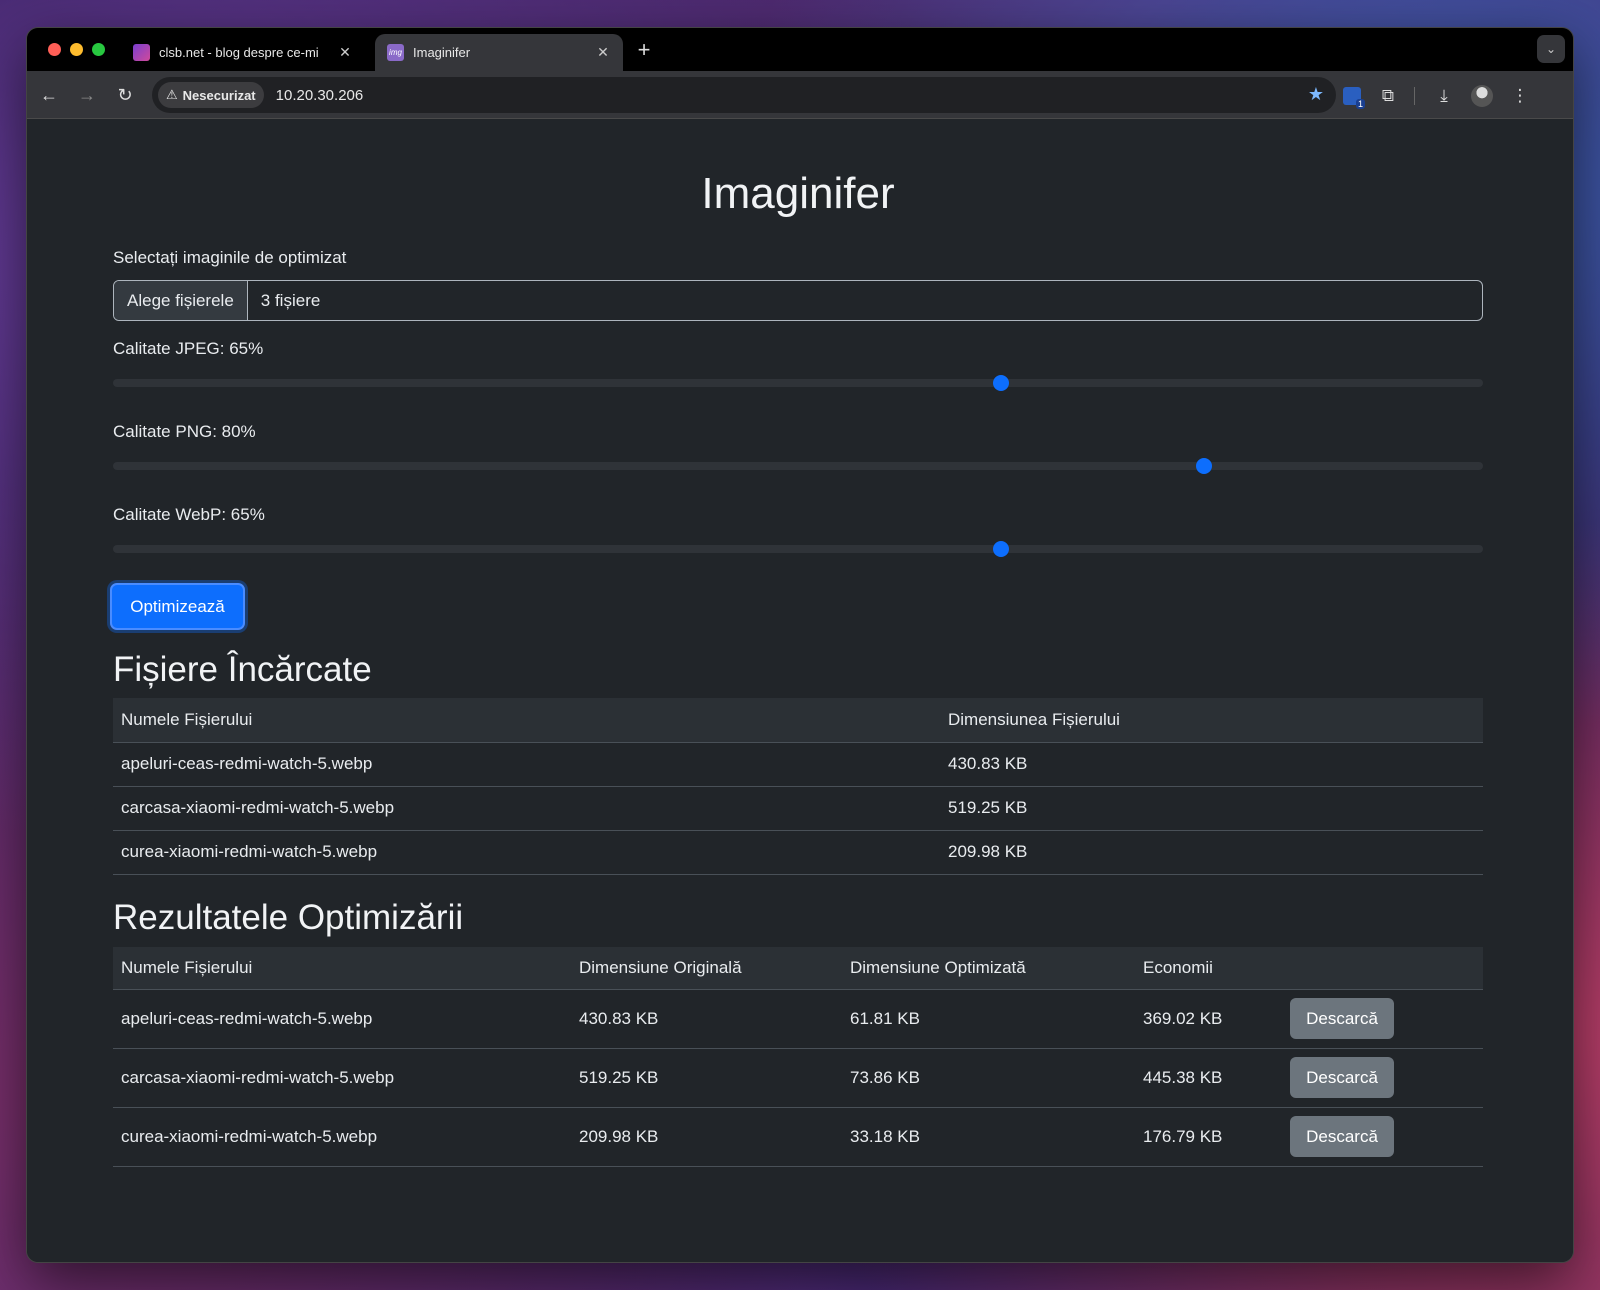 Image resolution: width=1600 pixels, height=1290 pixels. I want to click on security-chip: ⚠ Nesecurizat, so click(211, 95).